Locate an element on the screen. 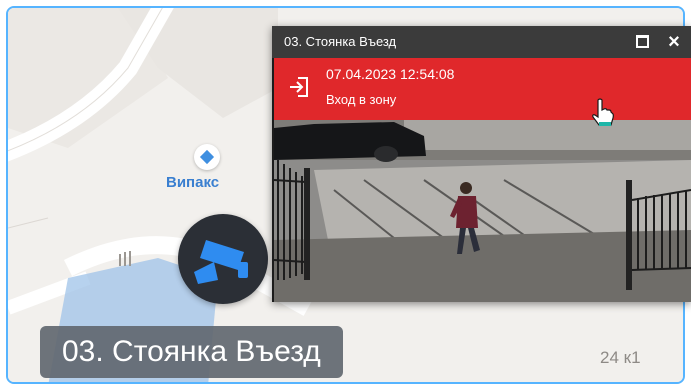 The height and width of the screenshot is (390, 691). security-camera-icon is located at coordinates (221, 262).